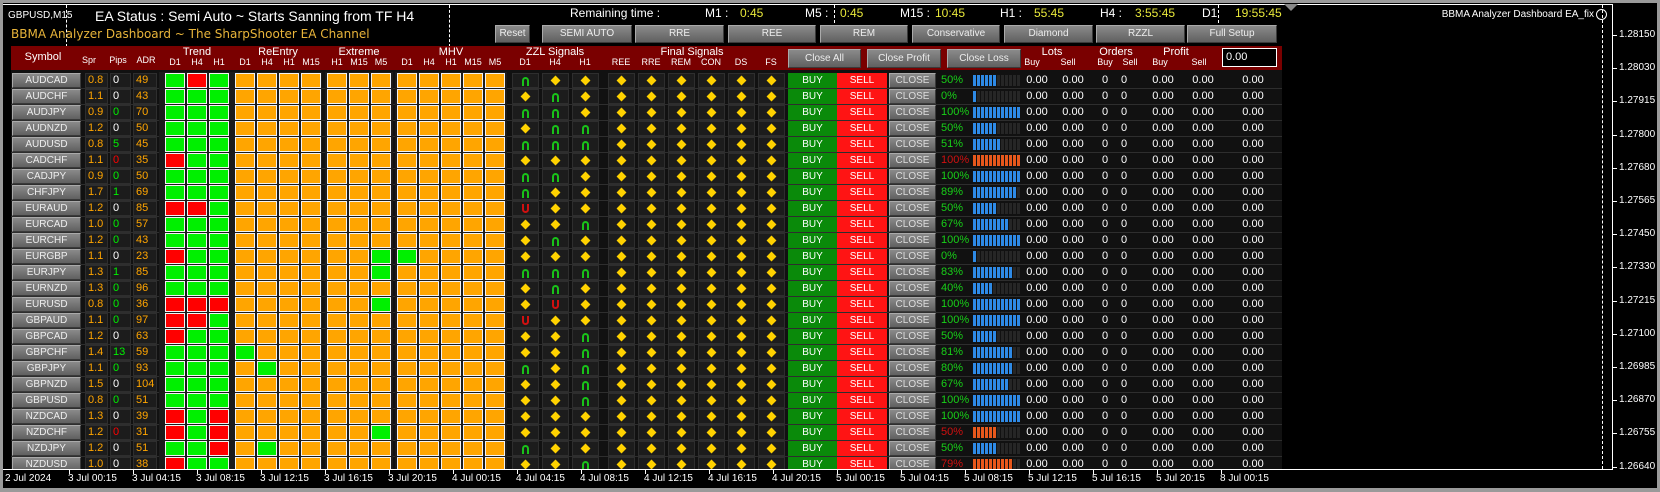 This screenshot has width=1660, height=492. What do you see at coordinates (956, 34) in the screenshot?
I see `mode-button-conservative: Conservative` at bounding box center [956, 34].